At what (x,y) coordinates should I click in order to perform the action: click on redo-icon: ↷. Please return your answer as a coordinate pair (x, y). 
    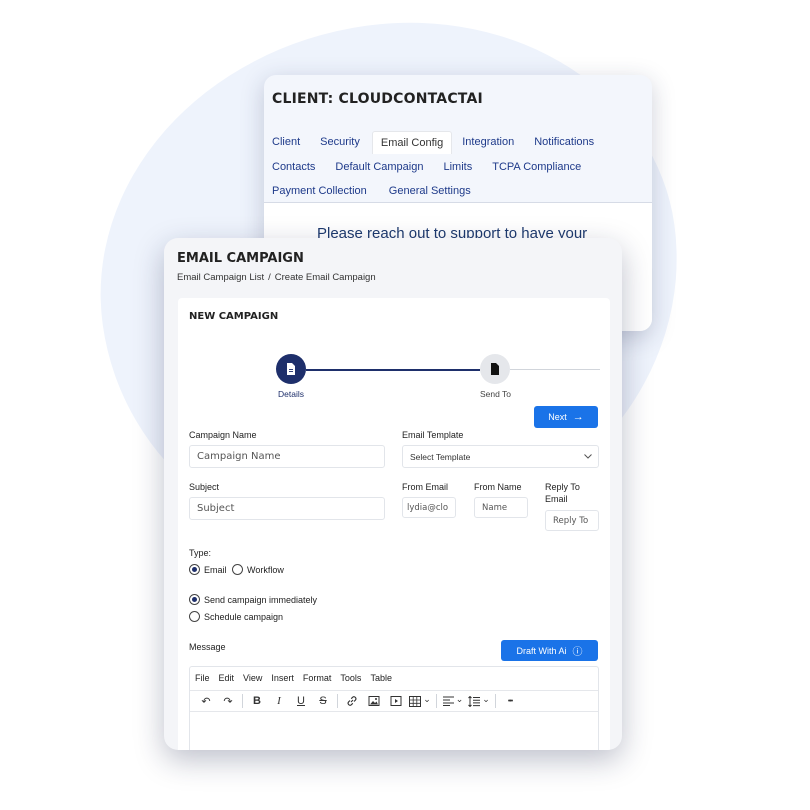
    Looking at the image, I should click on (228, 701).